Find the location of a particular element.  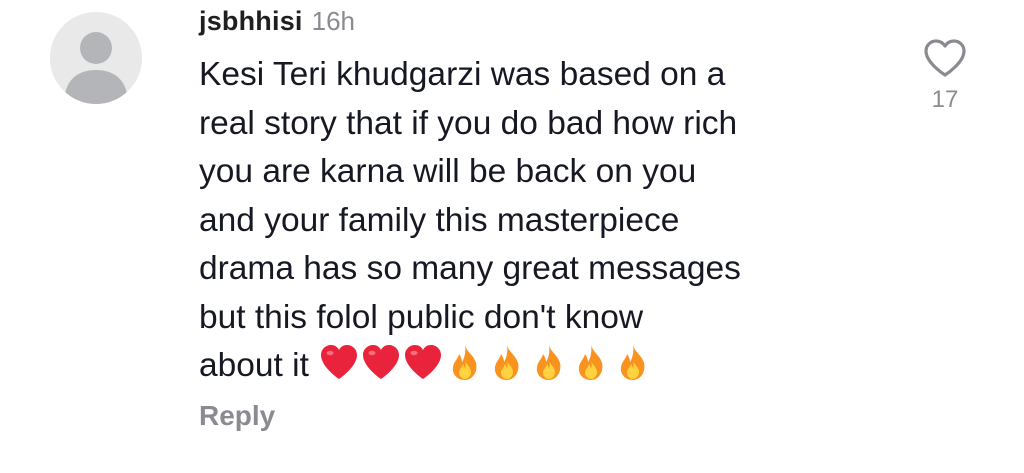

comment-text-last-line: about it is located at coordinates (529, 366).